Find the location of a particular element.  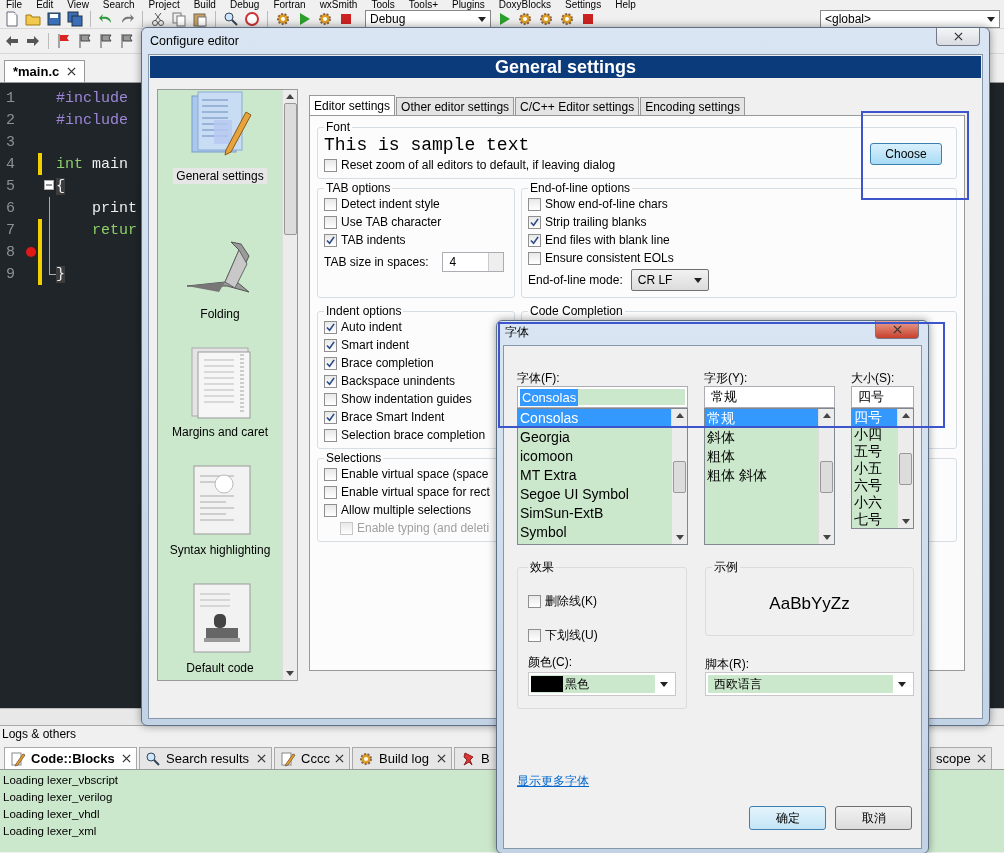

log-tab: Build log is located at coordinates (402, 758).